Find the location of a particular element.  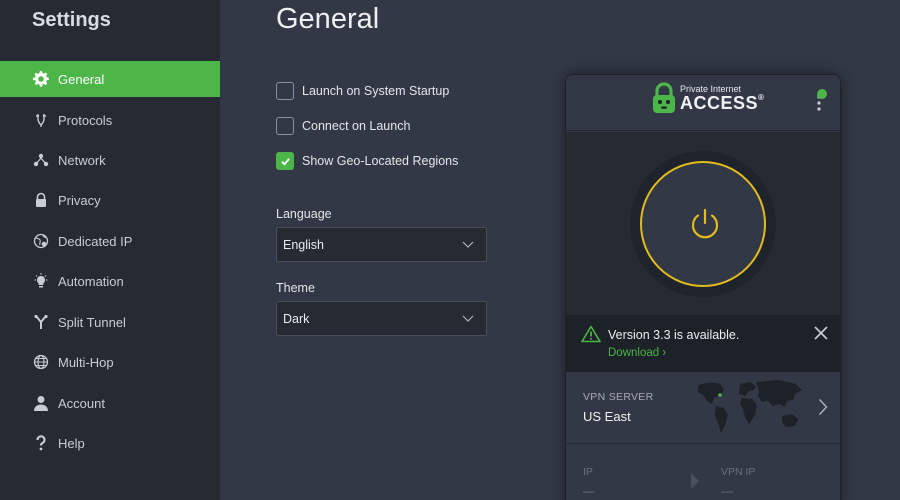

theme-value: Dark is located at coordinates (296, 318).